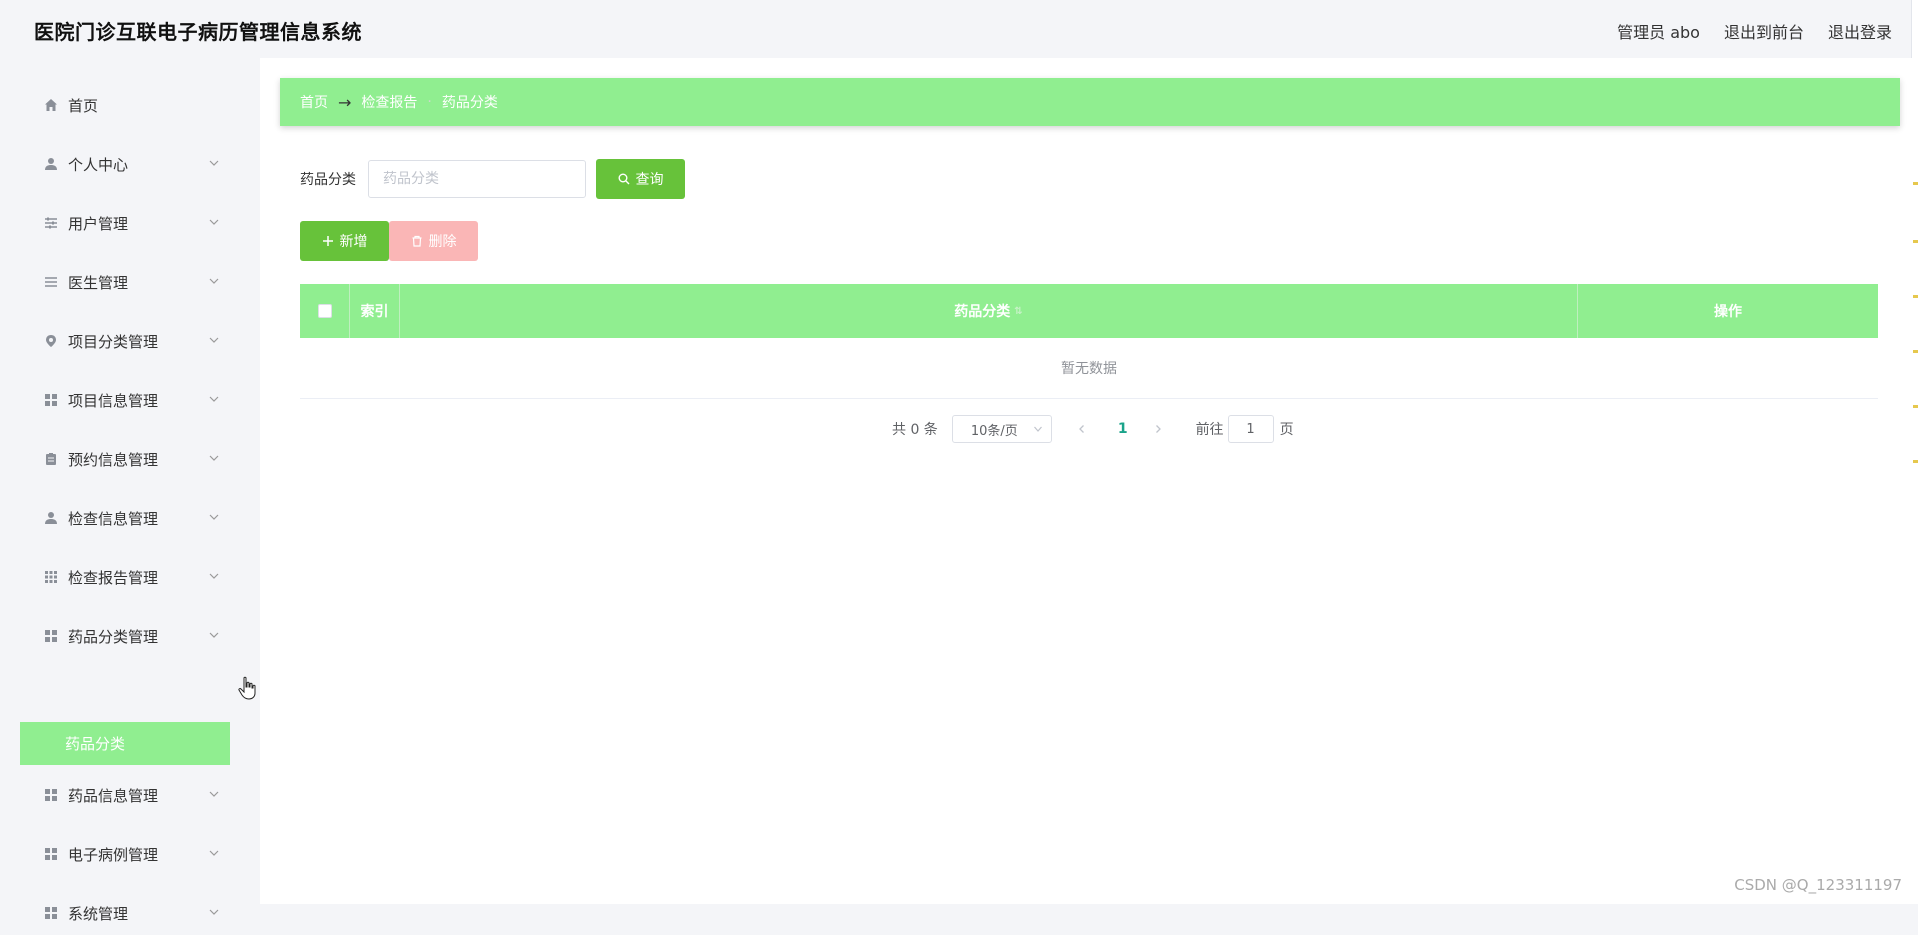 The width and height of the screenshot is (1918, 935). I want to click on prev-page-button, so click(1082, 429).